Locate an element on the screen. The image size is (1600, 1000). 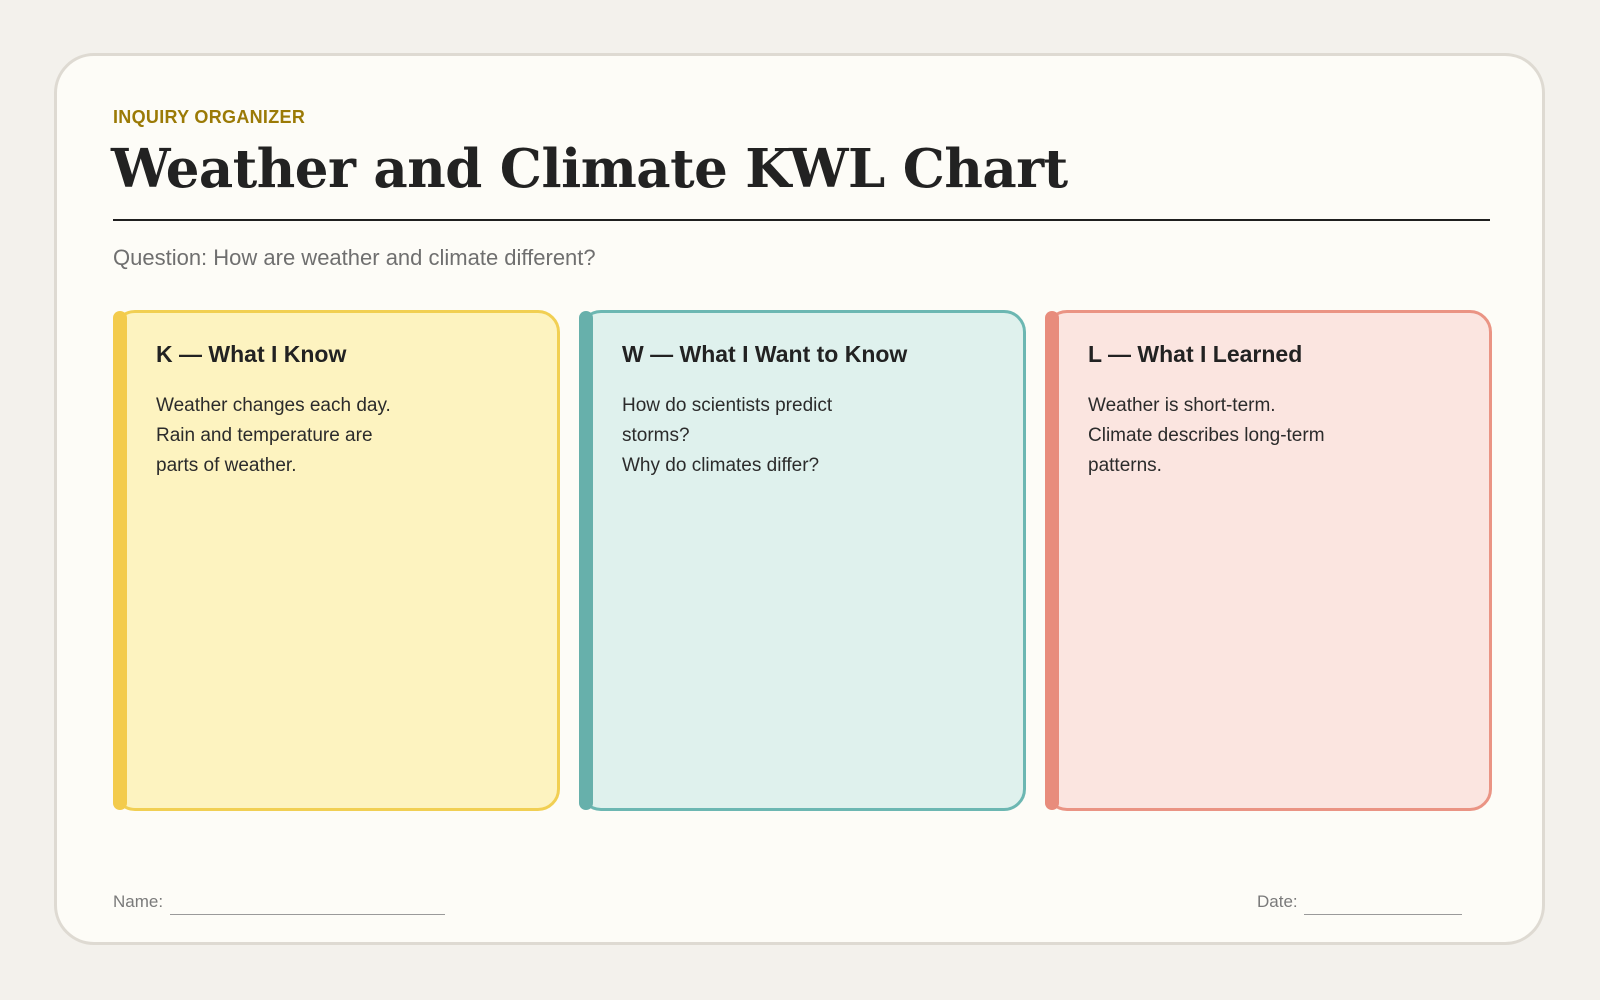
column-heading: W — What I Want to Know is located at coordinates (765, 354).